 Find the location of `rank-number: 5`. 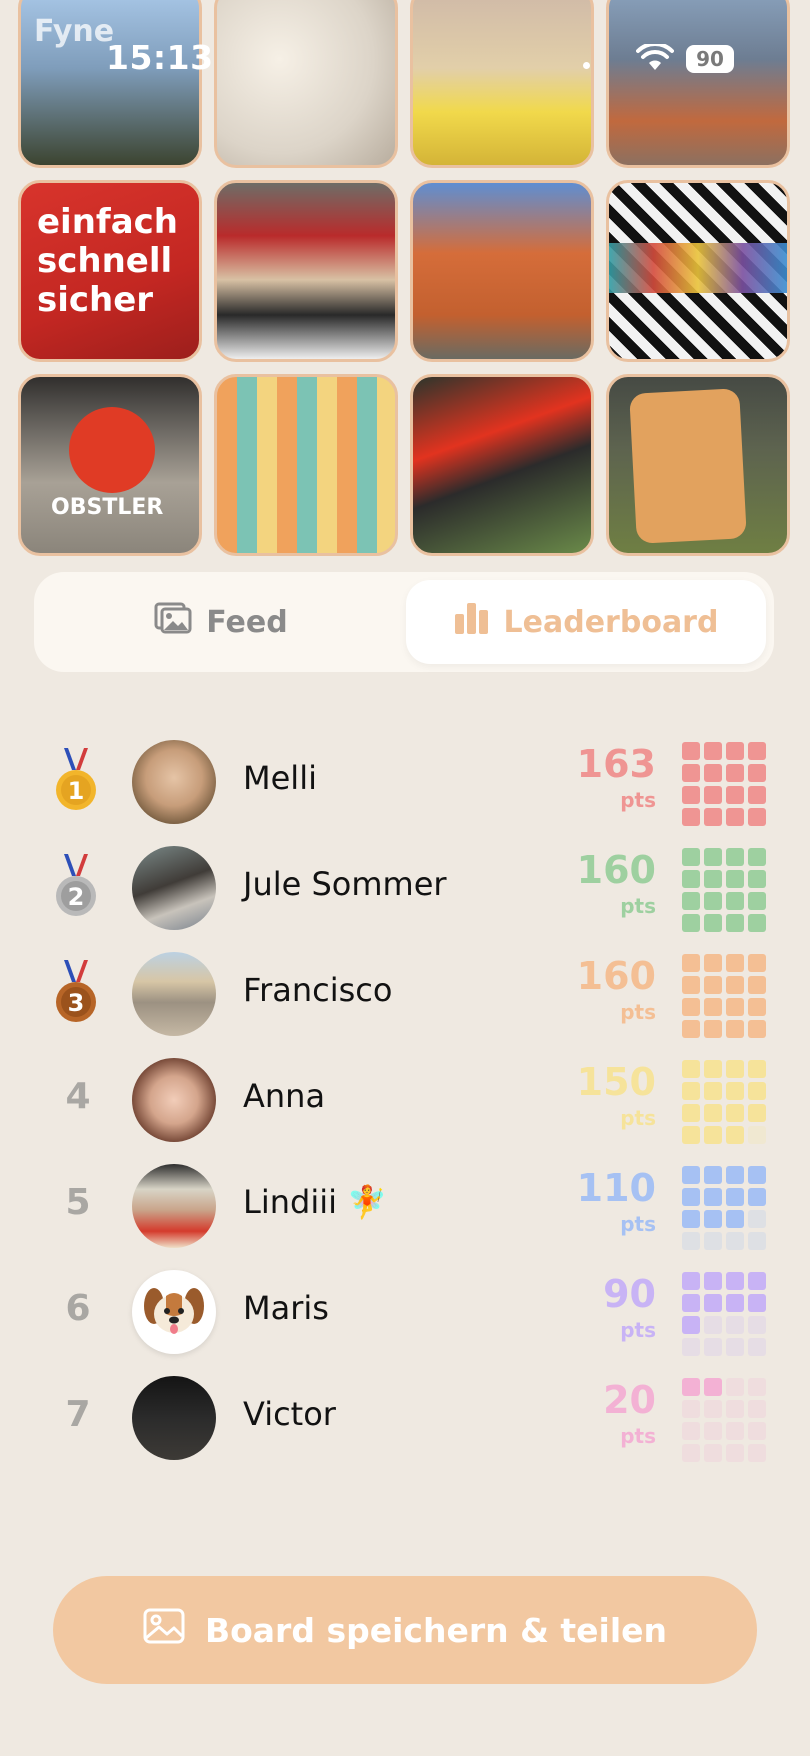

rank-number: 5 is located at coordinates (78, 1202).